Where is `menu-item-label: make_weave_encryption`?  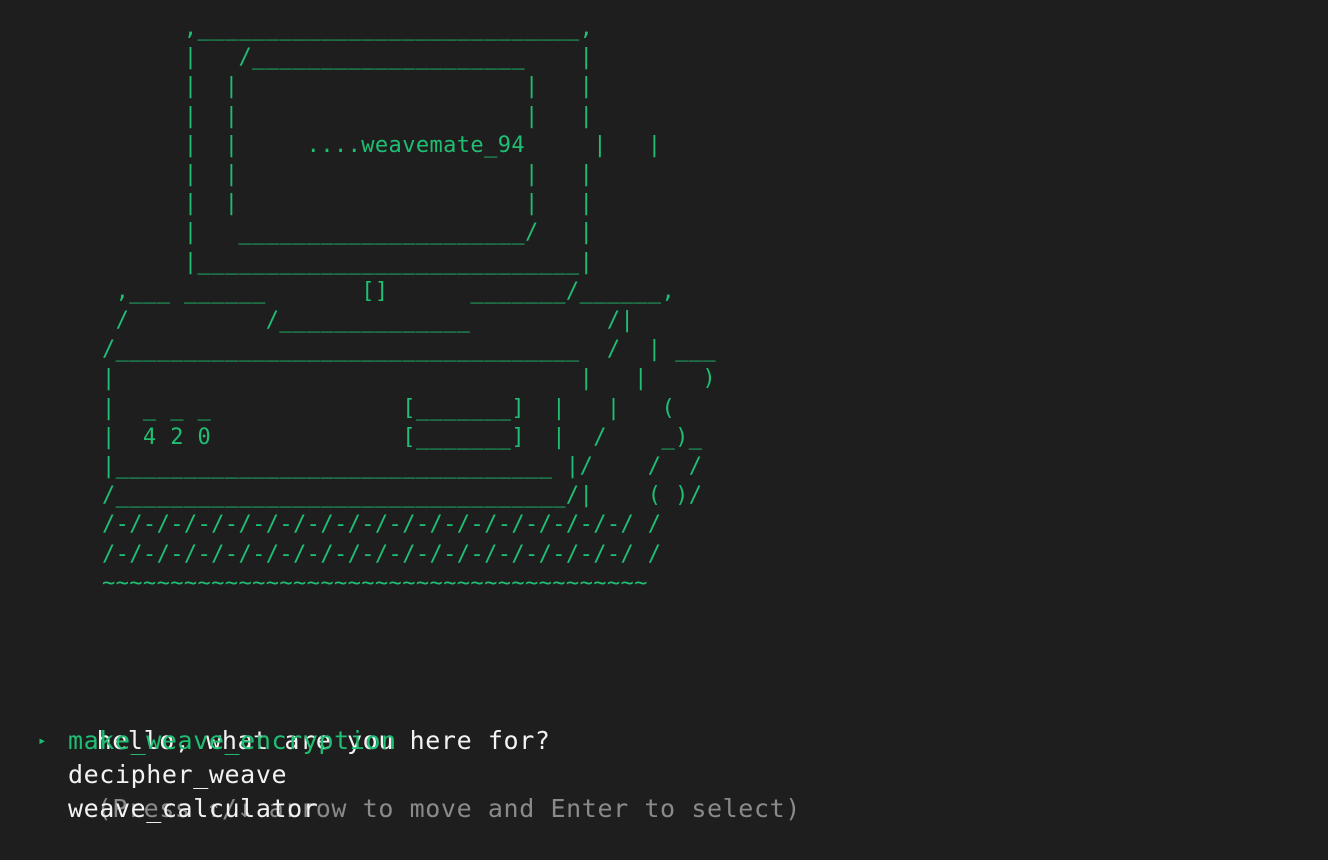 menu-item-label: make_weave_encryption is located at coordinates (232, 740).